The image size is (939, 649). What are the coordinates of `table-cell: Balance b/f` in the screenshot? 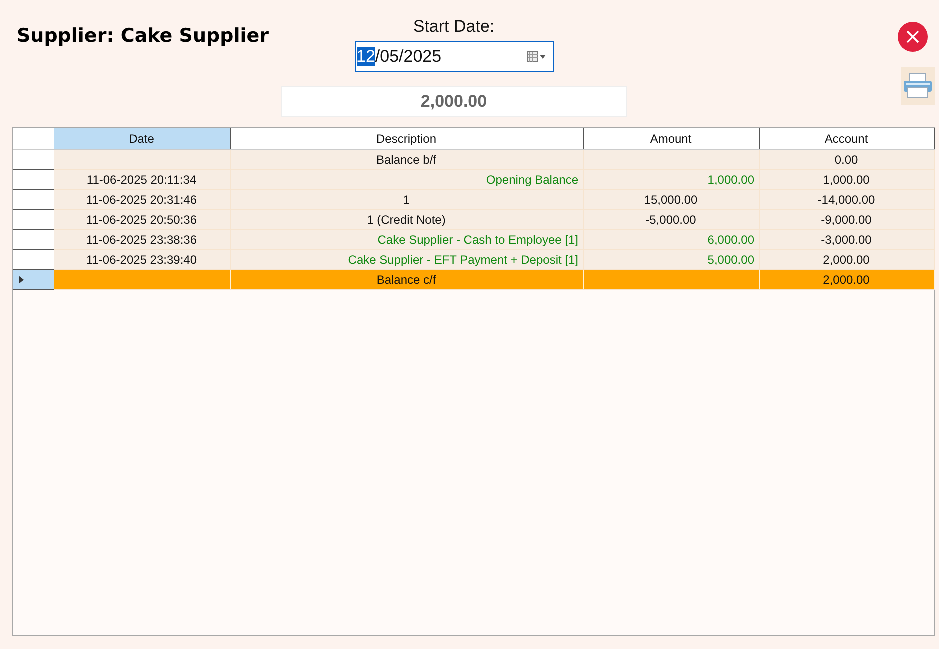 It's located at (406, 159).